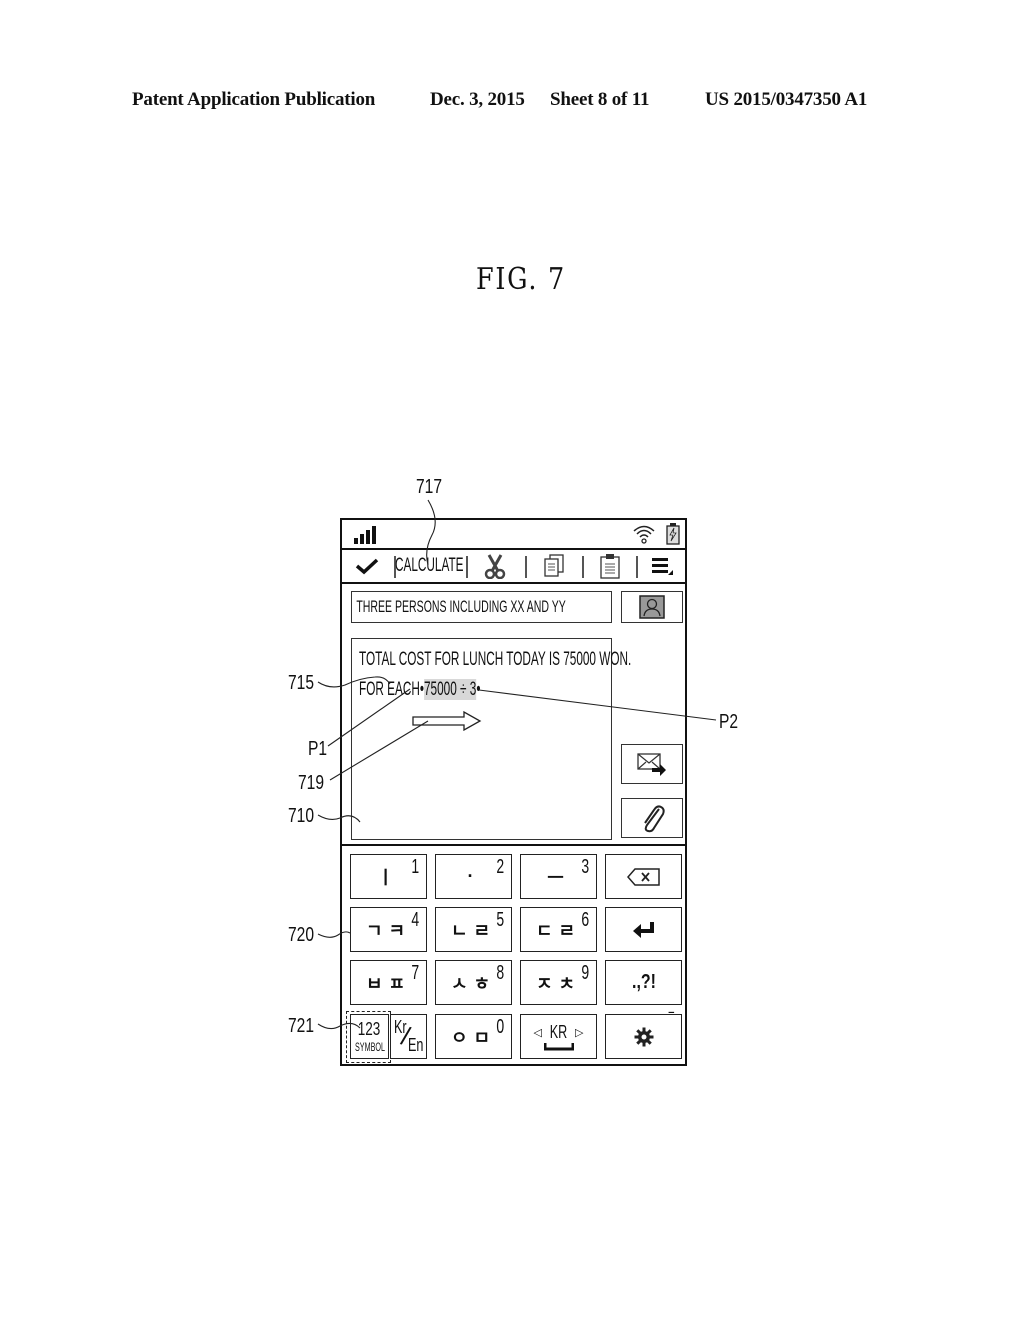  What do you see at coordinates (429, 487) in the screenshot?
I see `ref-717: 717` at bounding box center [429, 487].